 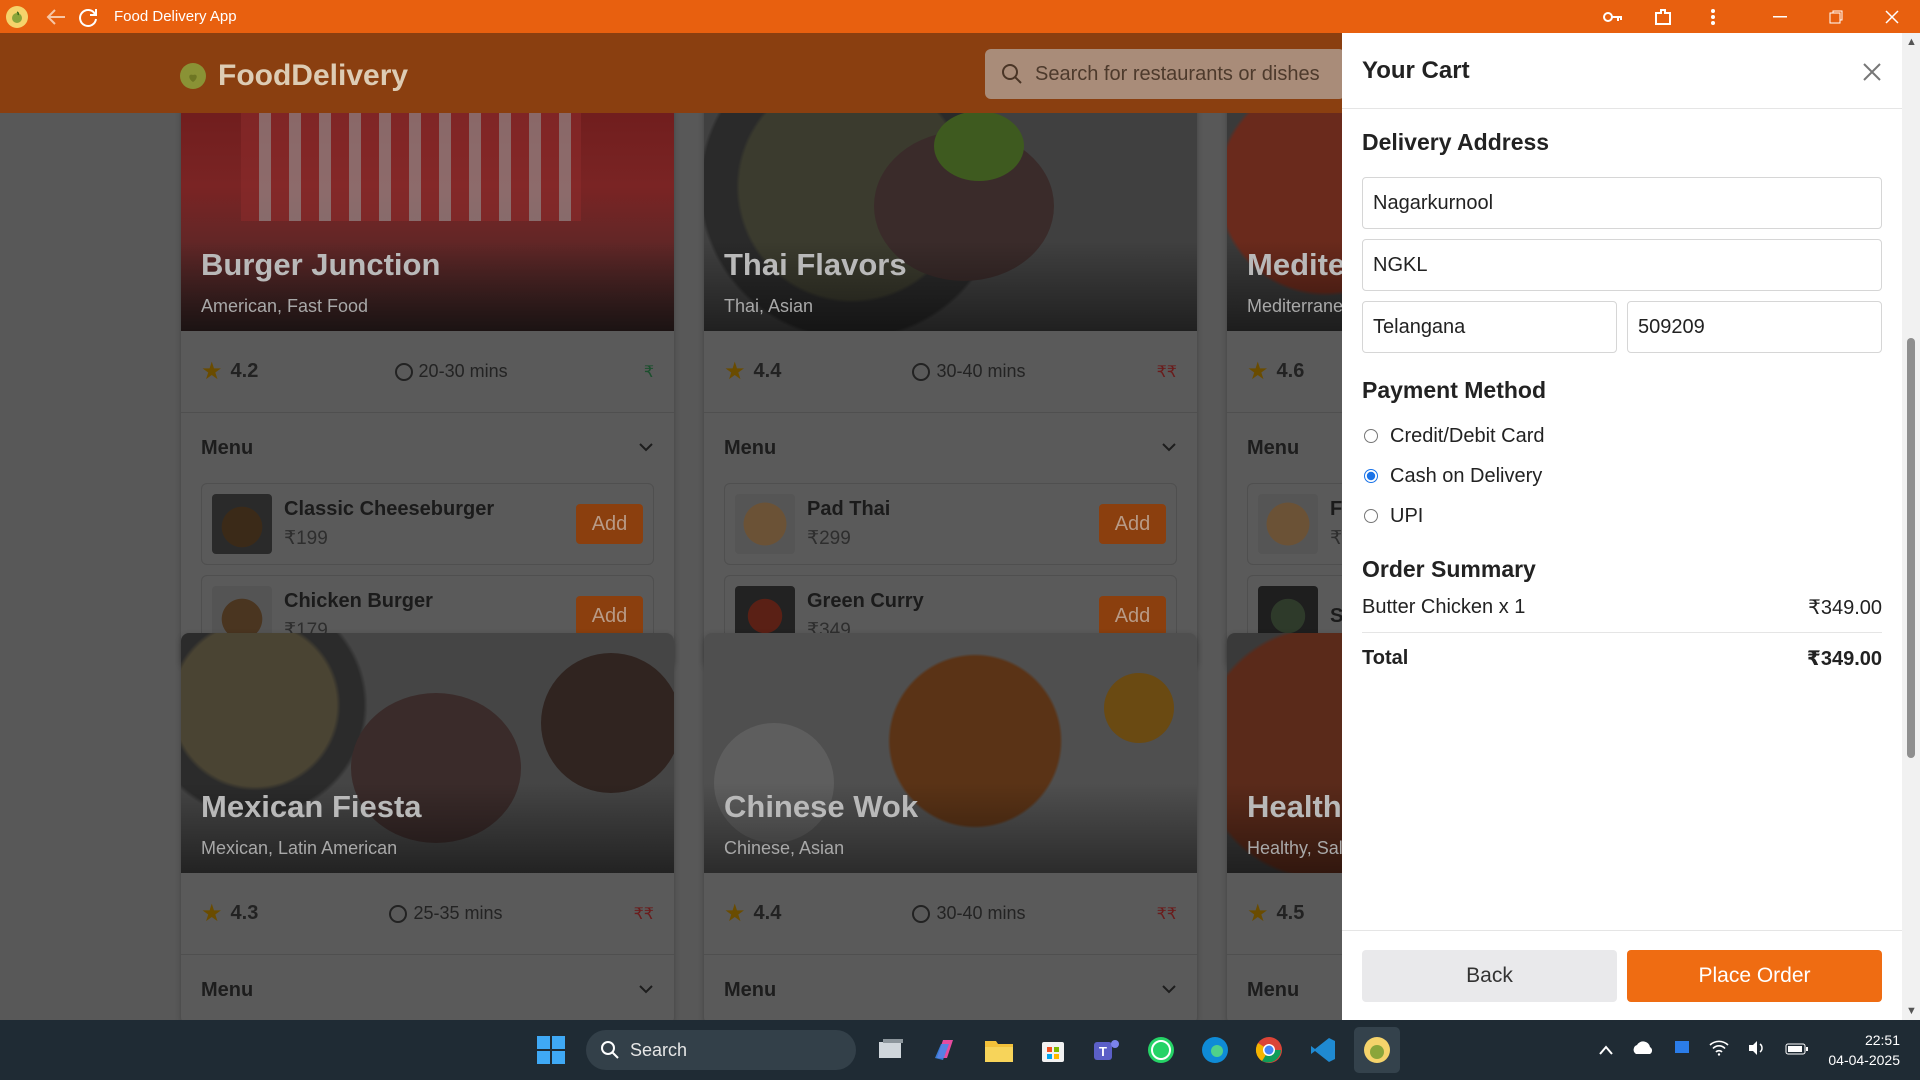 I want to click on rating-value: 4.3, so click(x=244, y=913).